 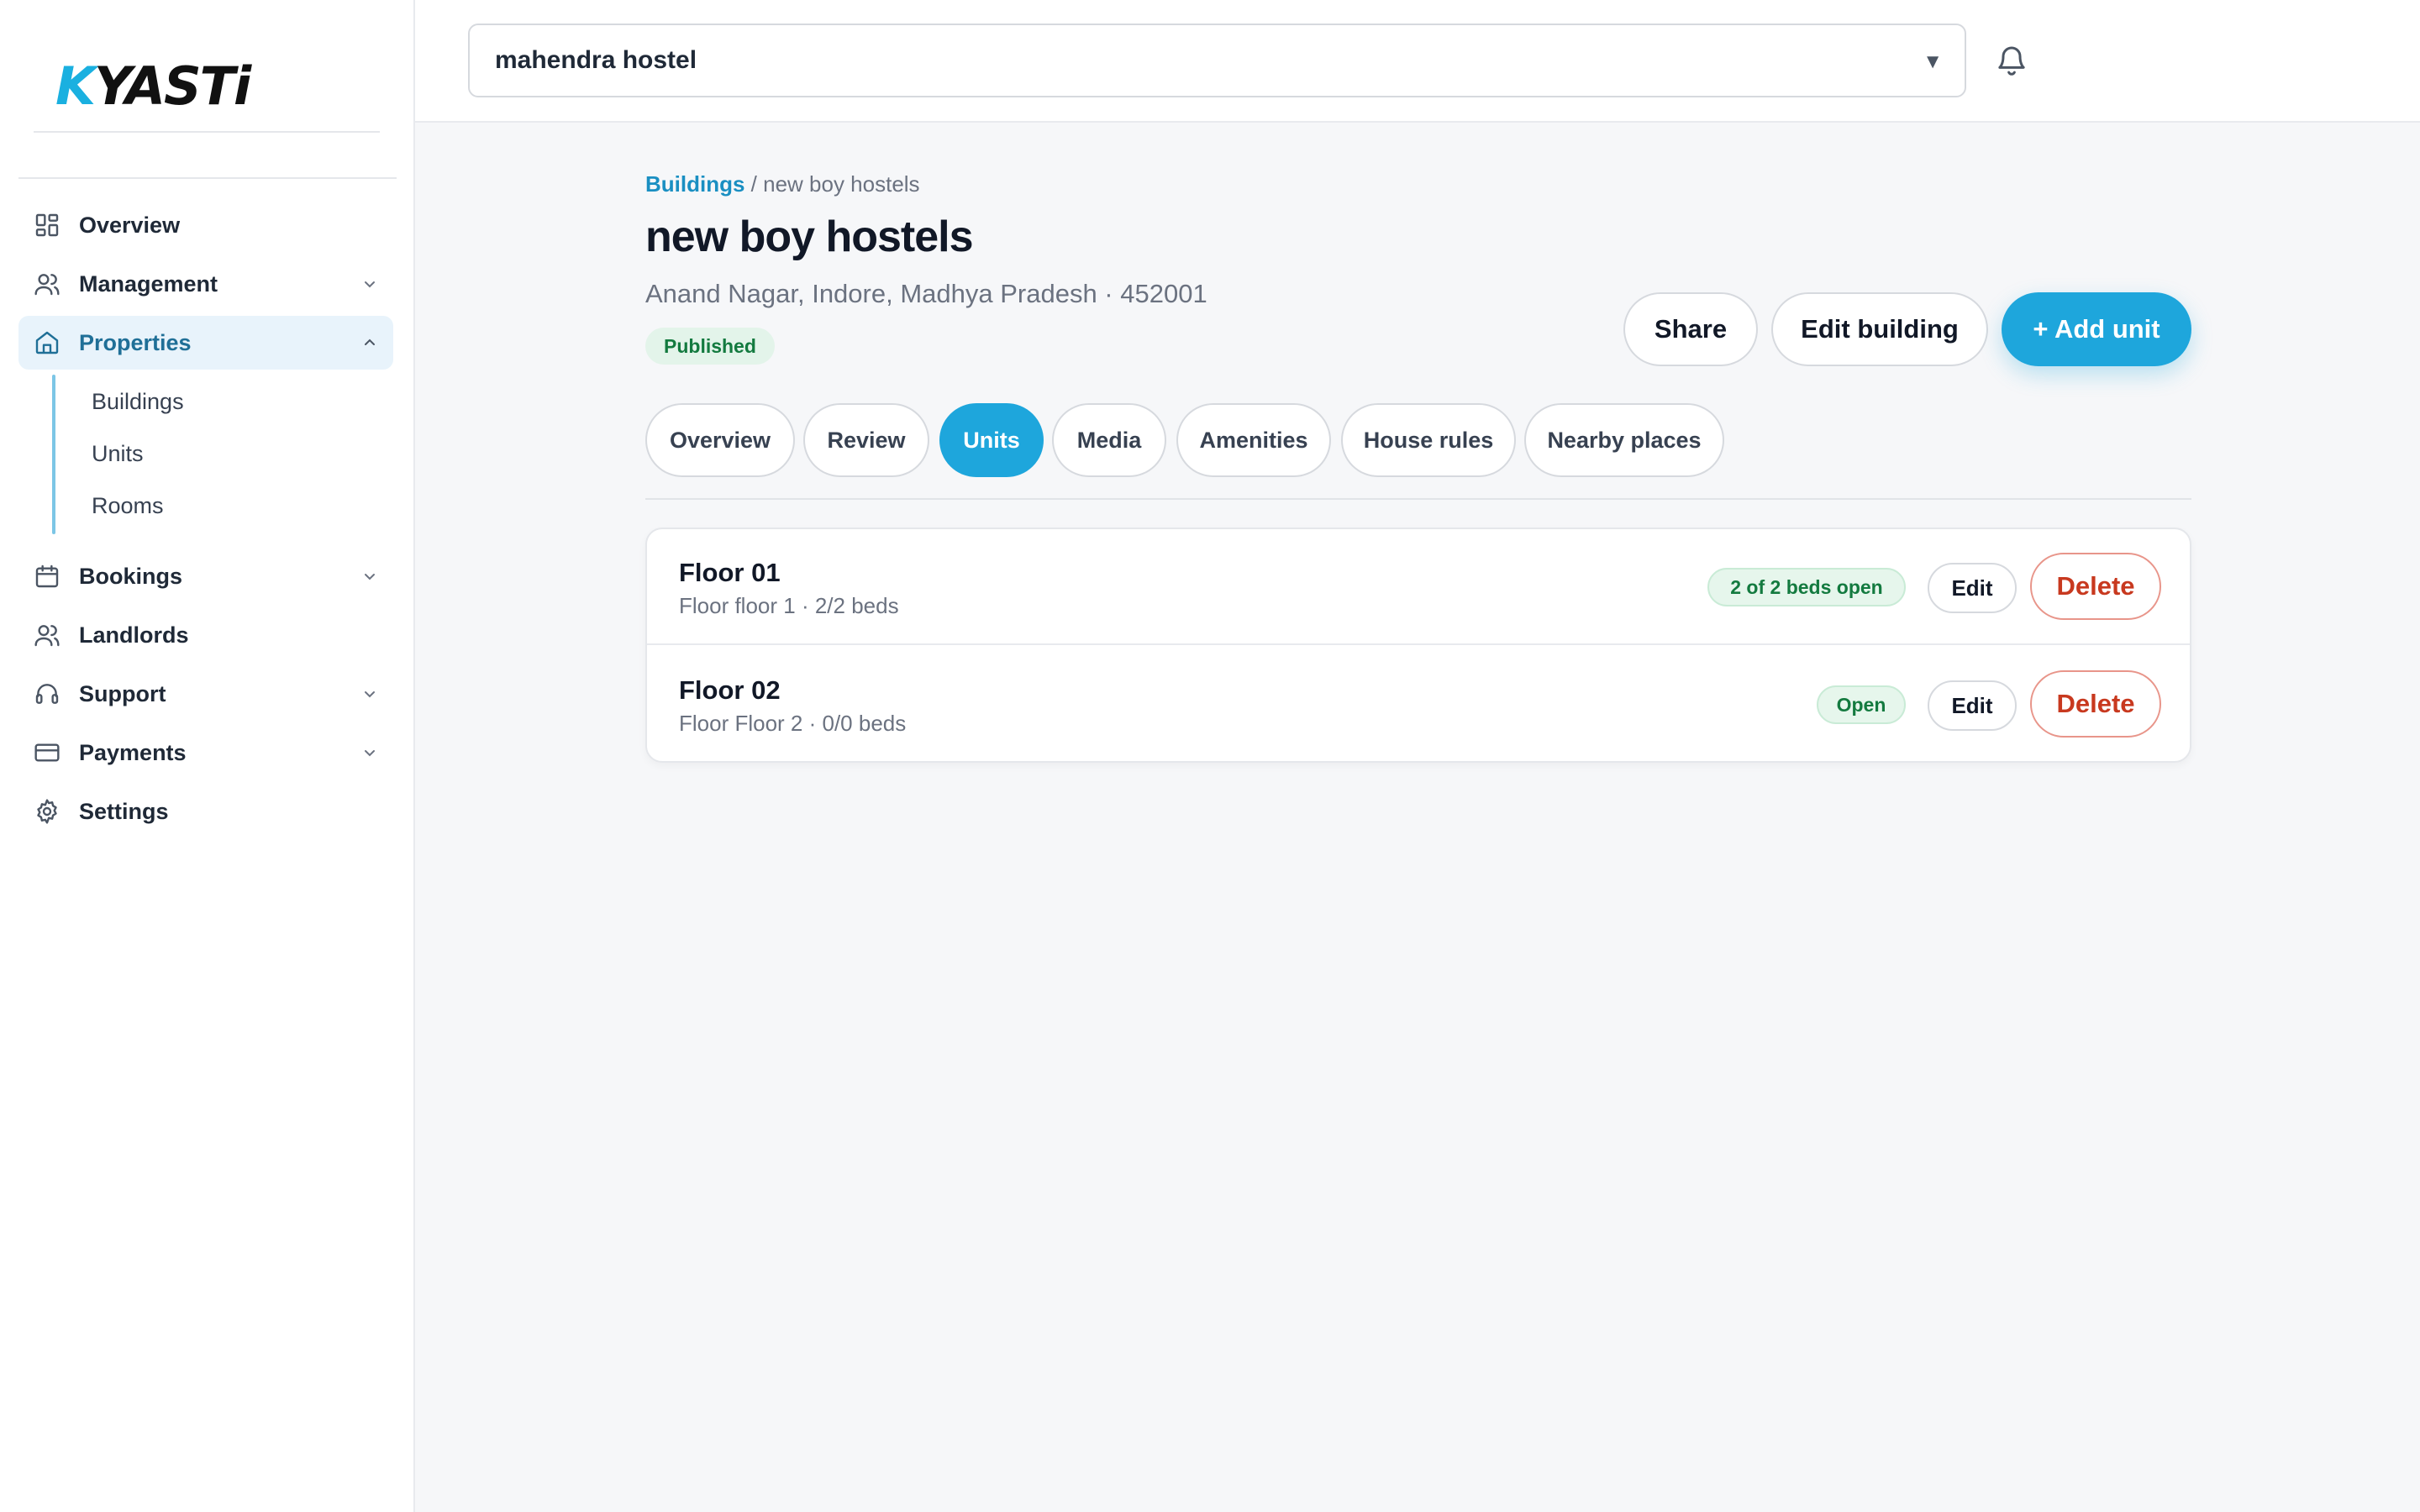 I want to click on sidebar-item-label: Overview, so click(x=130, y=225).